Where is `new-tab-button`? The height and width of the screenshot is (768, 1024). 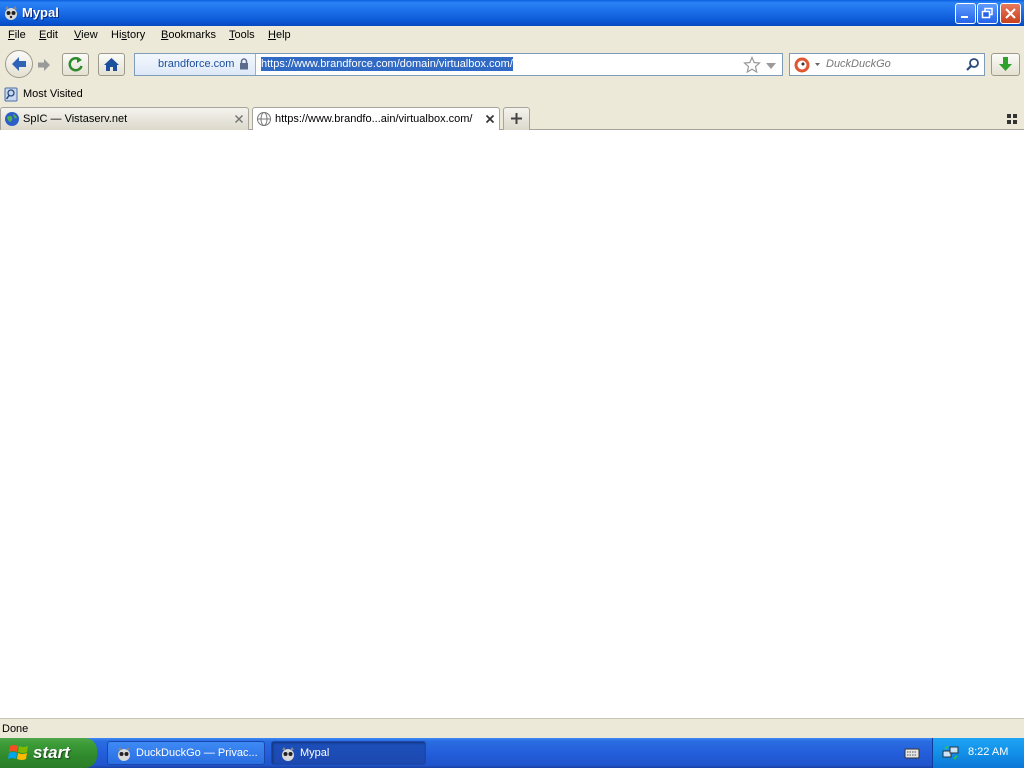
new-tab-button is located at coordinates (516, 118).